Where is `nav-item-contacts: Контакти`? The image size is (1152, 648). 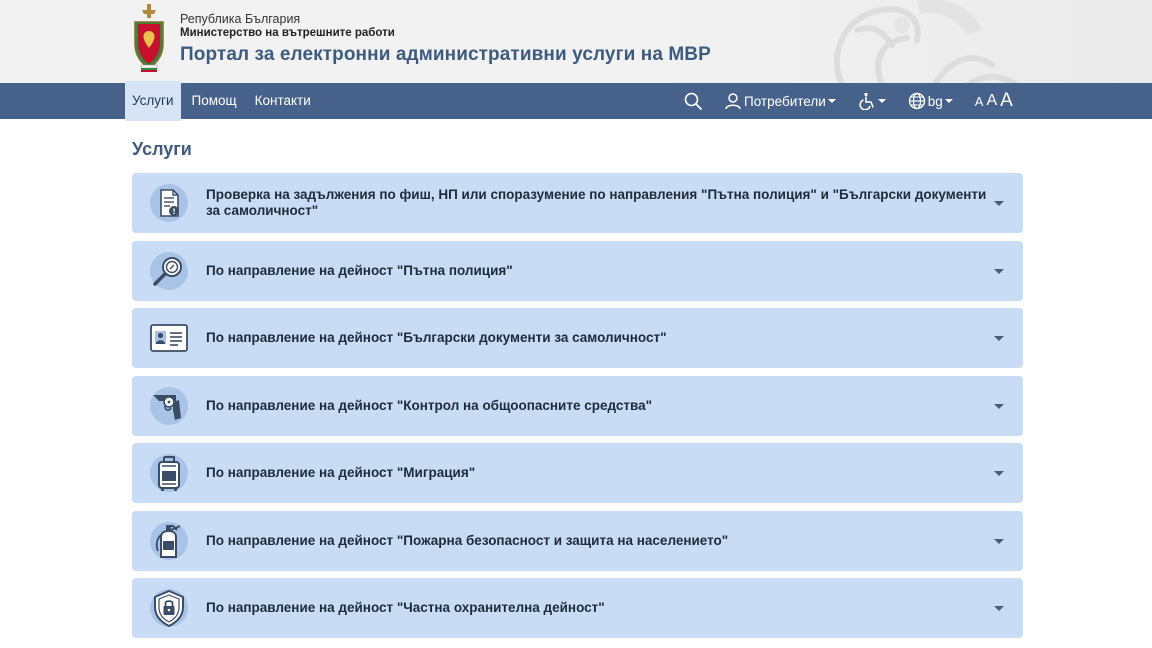 nav-item-contacts: Контакти is located at coordinates (283, 101).